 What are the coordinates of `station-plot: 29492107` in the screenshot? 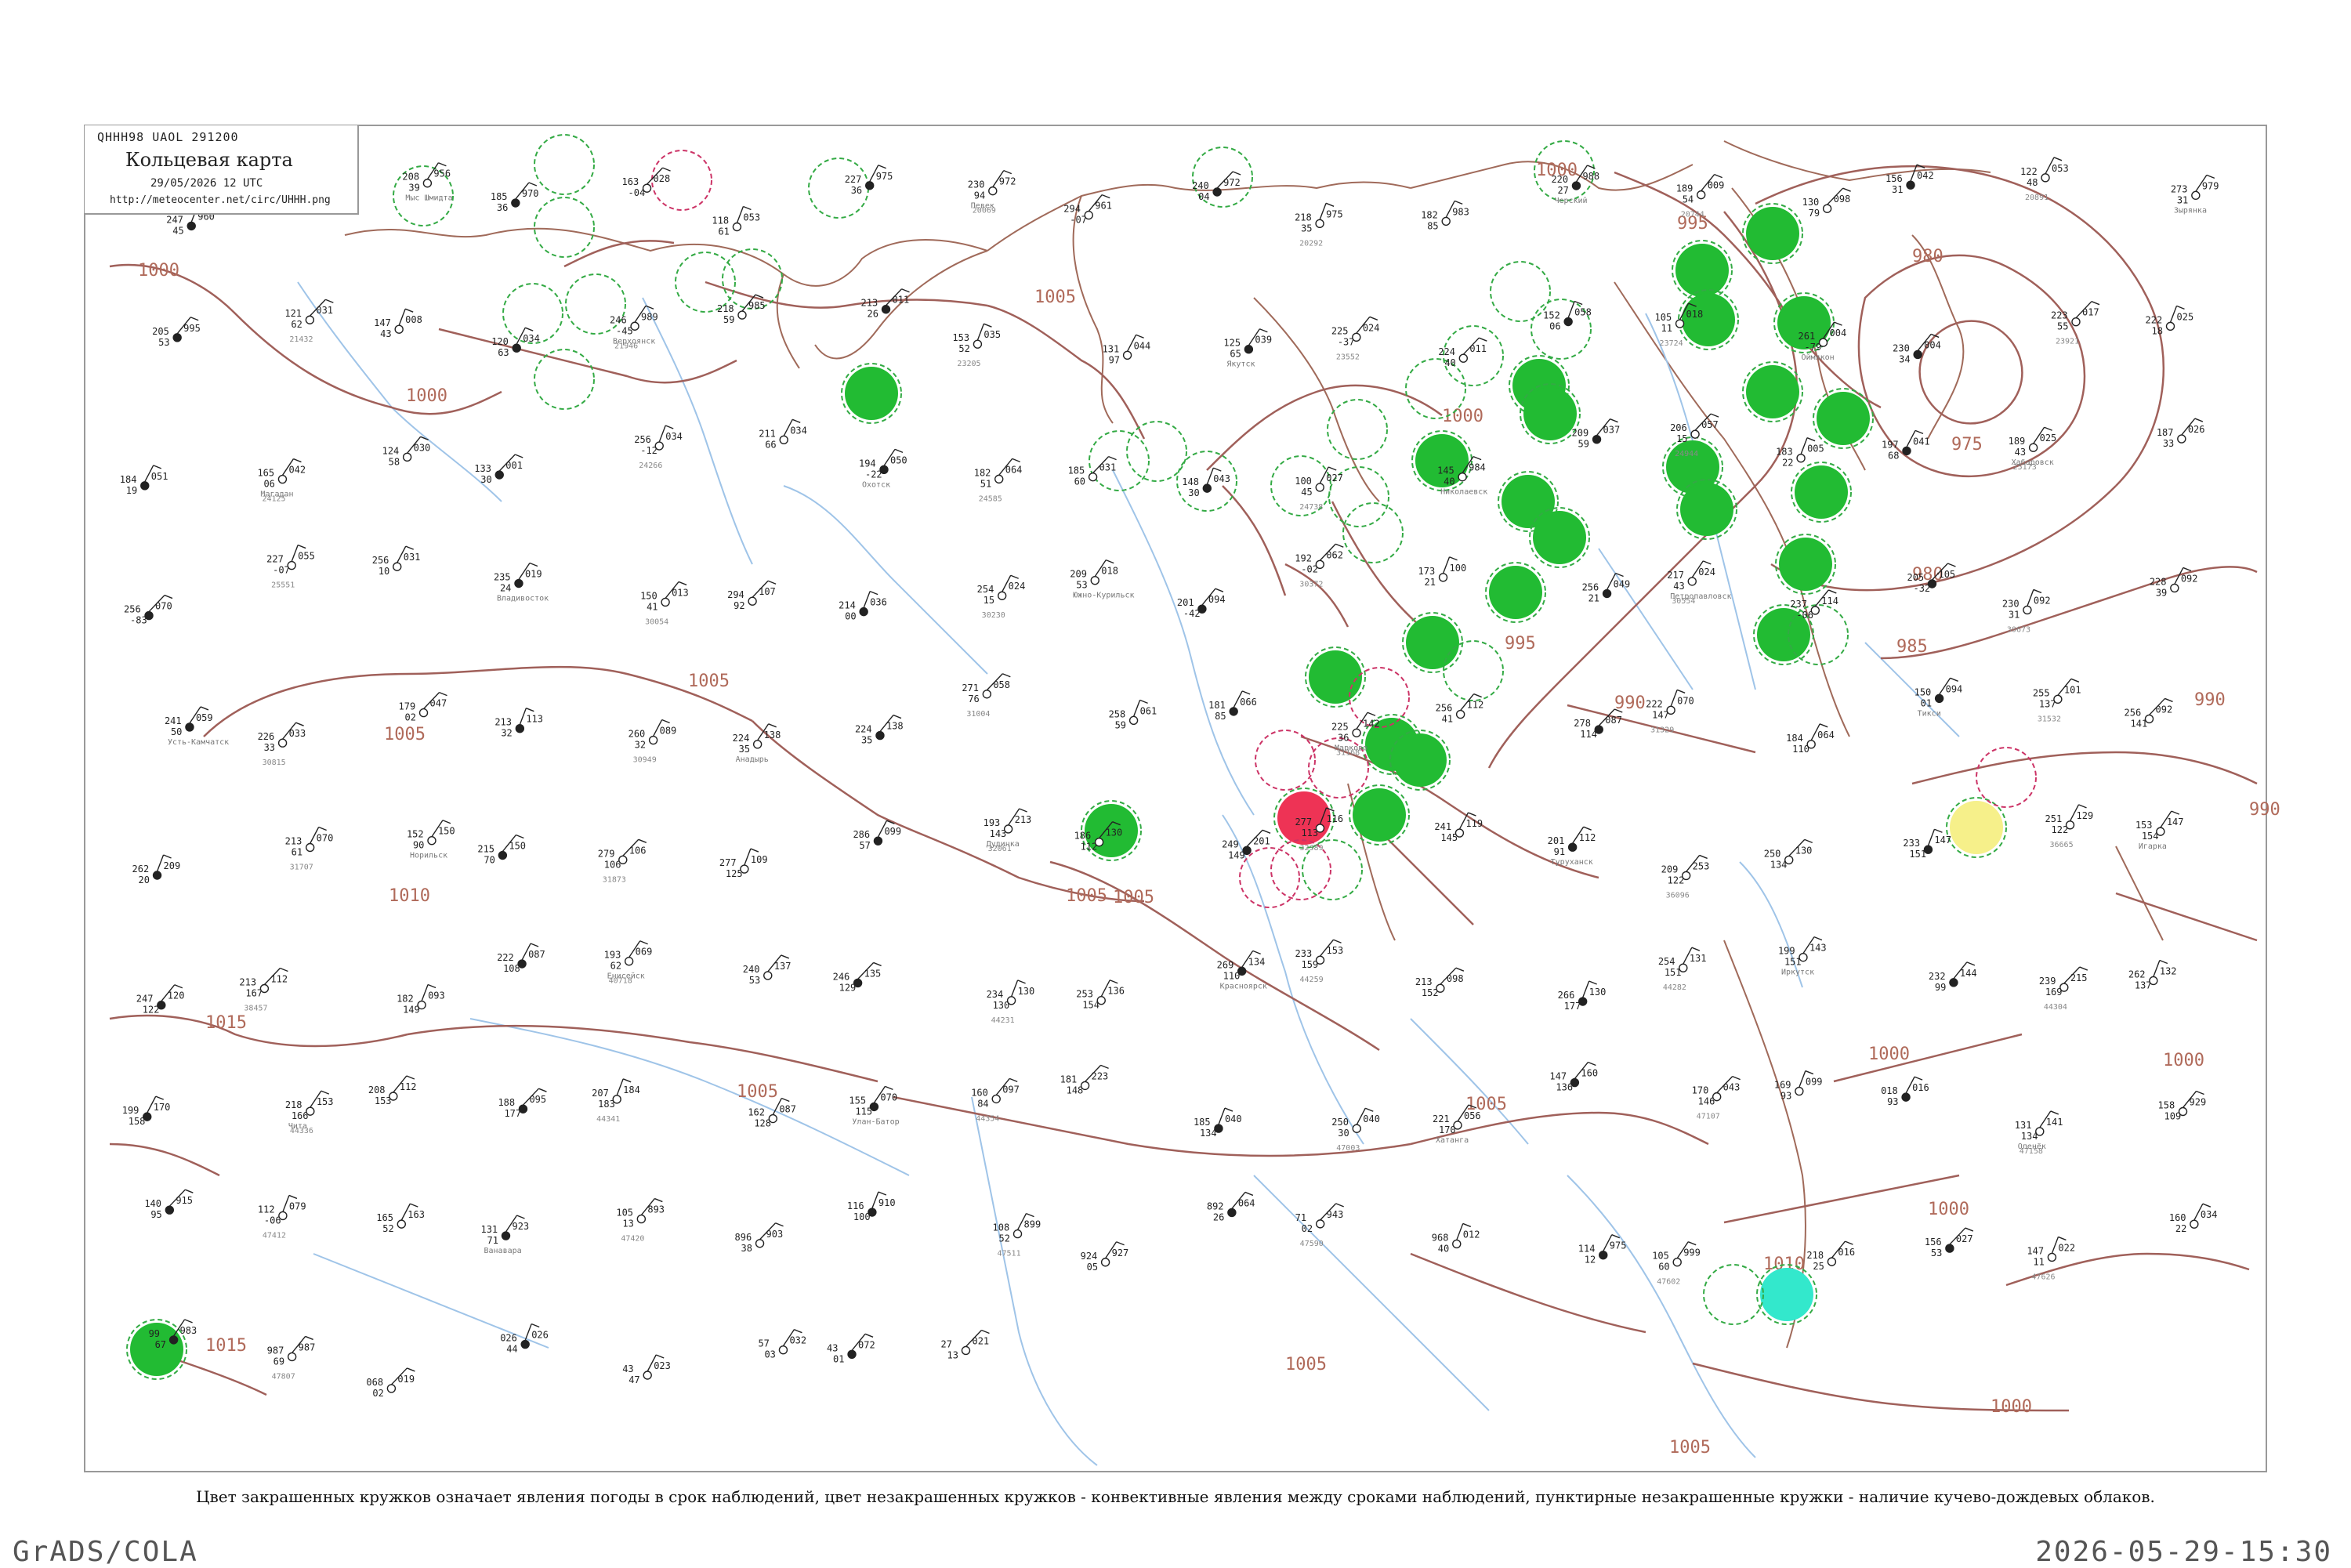 It's located at (752, 595).